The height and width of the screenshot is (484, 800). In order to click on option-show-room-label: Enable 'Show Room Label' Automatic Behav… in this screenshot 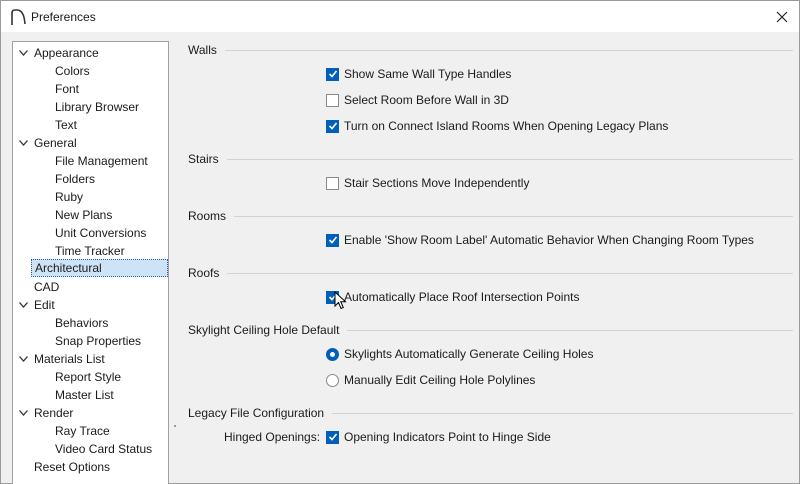, I will do `click(540, 240)`.